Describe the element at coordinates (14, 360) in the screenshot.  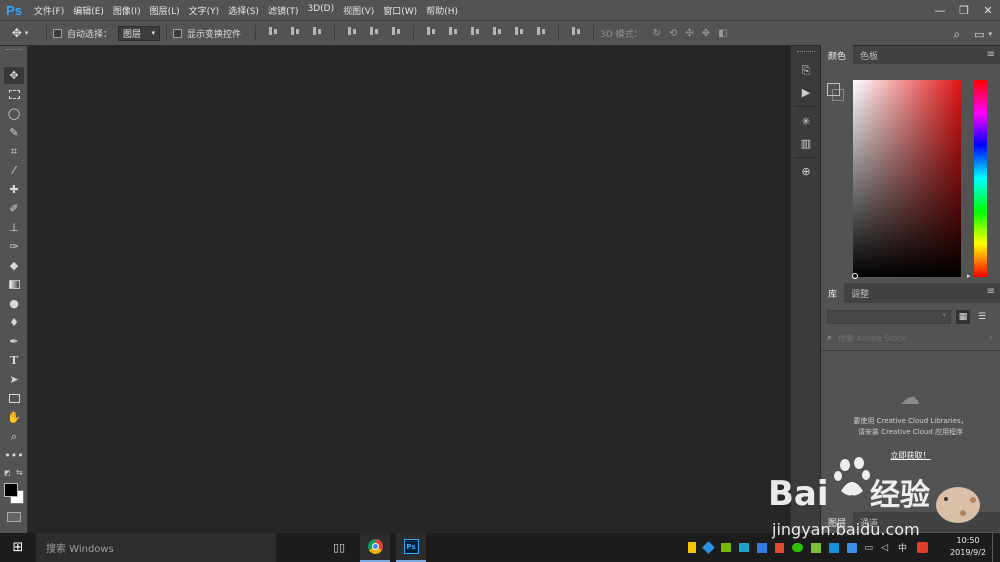
I see `type-tool: T` at that location.